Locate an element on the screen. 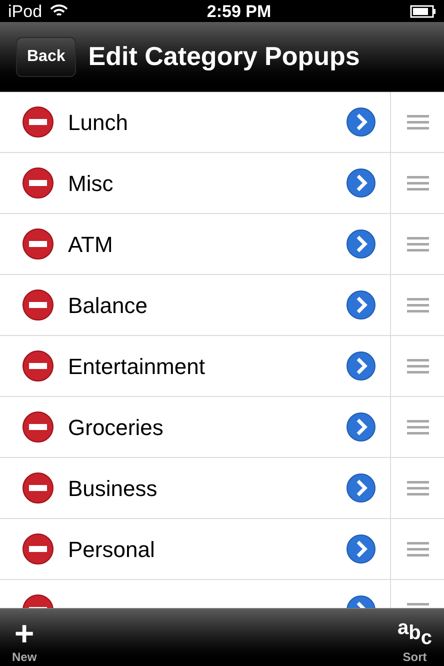 The image size is (444, 666). category-name: Lunch is located at coordinates (98, 122).